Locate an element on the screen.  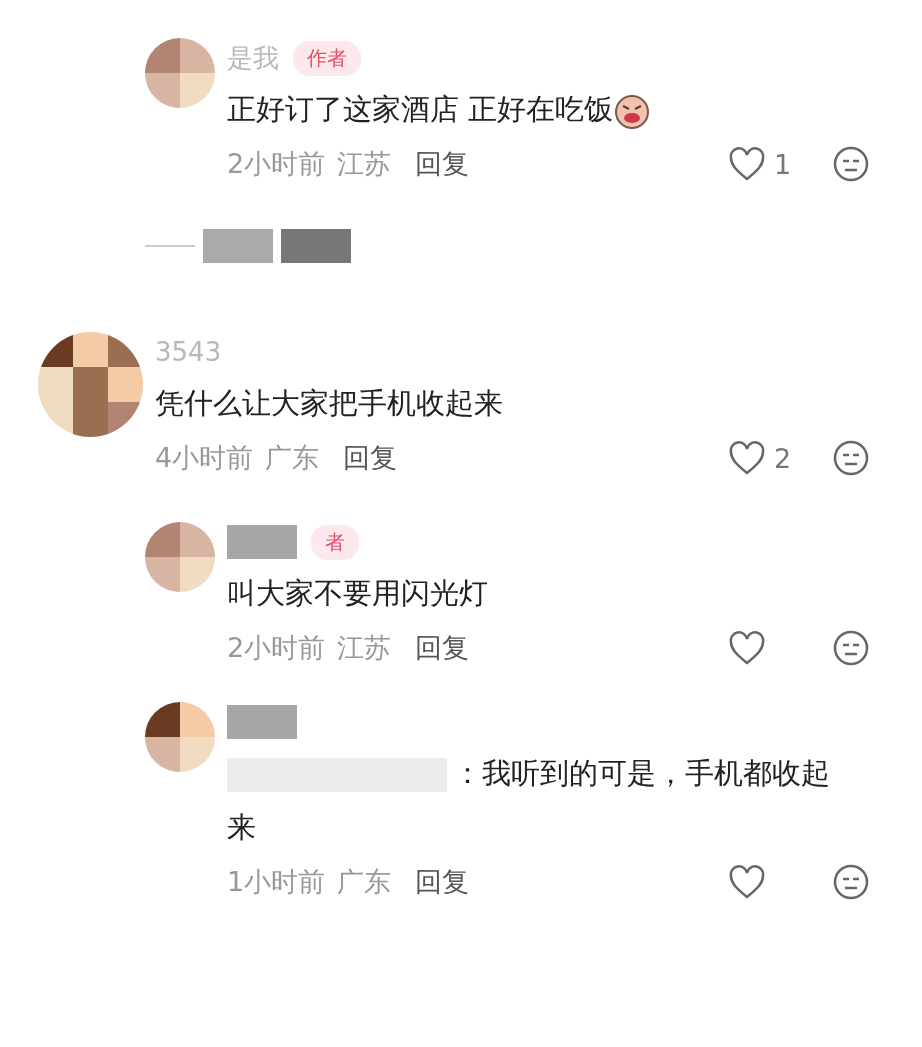
like-count: 2 is located at coordinates (783, 458).